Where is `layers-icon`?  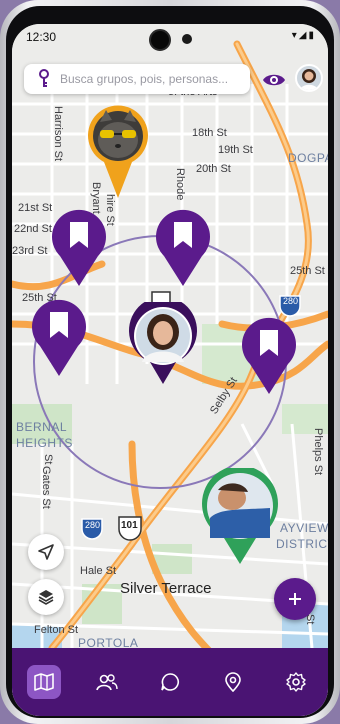 layers-icon is located at coordinates (46, 597).